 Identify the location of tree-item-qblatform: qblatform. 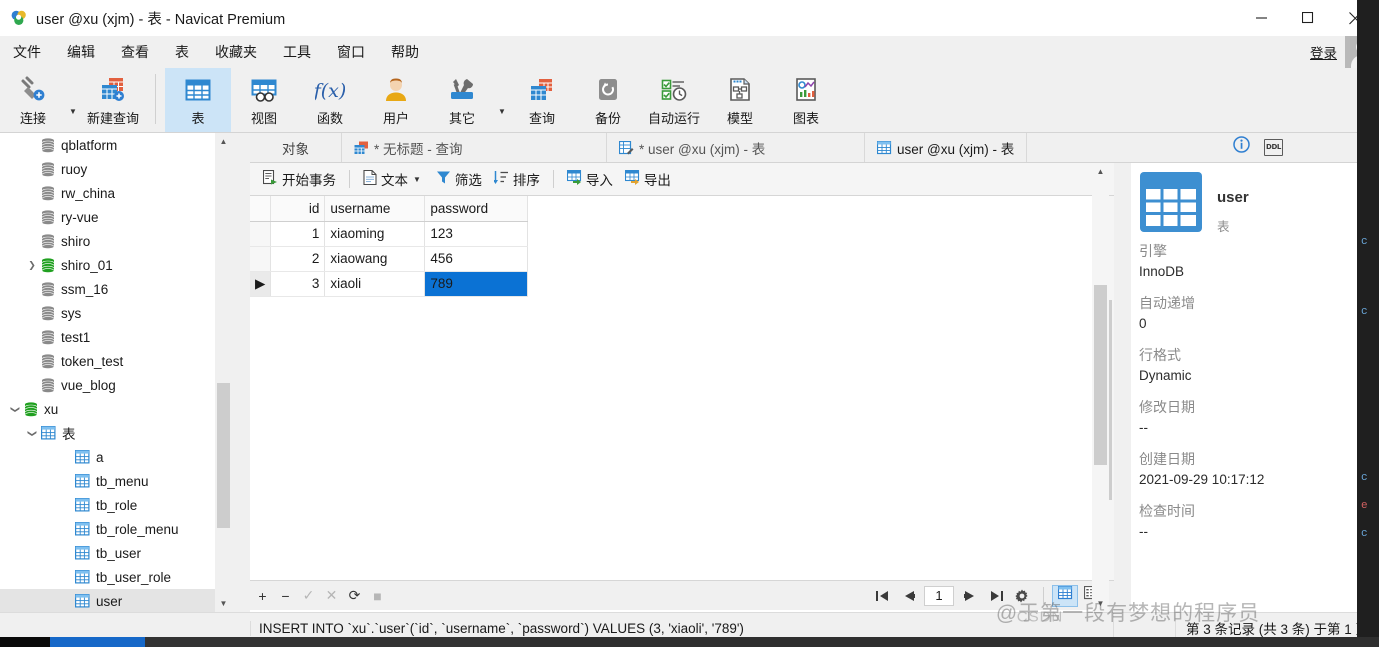
(116, 145).